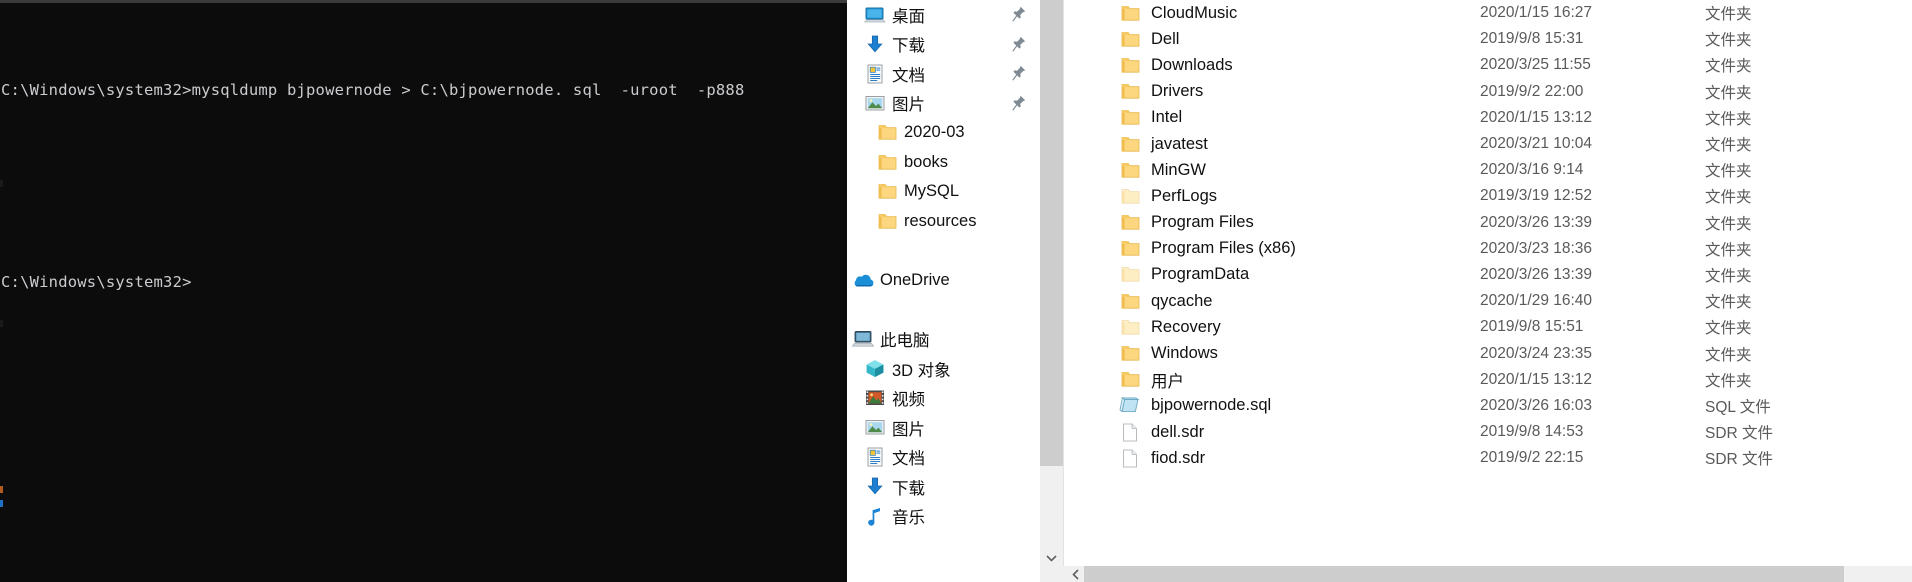  Describe the element at coordinates (1273, 170) in the screenshot. I see `file-name-cell: MinGW` at that location.